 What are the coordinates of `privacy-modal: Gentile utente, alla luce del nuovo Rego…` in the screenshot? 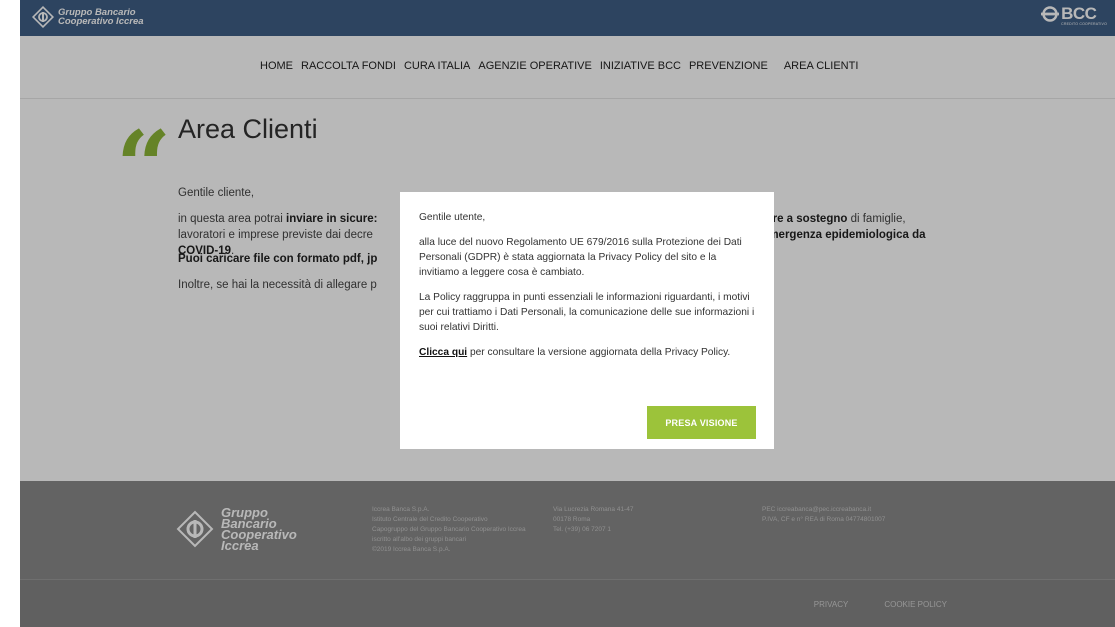 It's located at (587, 320).